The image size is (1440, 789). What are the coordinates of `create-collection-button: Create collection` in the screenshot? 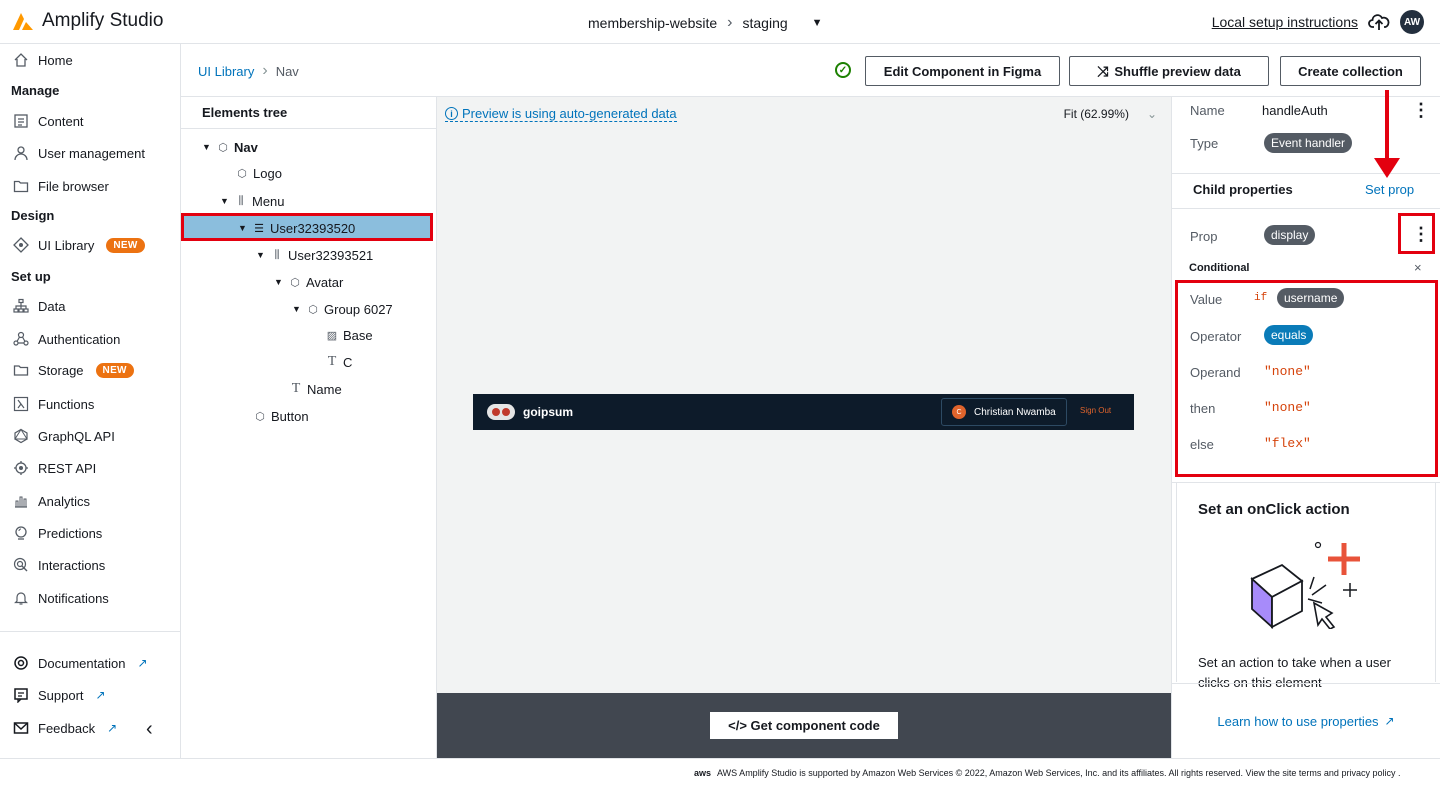 It's located at (1350, 71).